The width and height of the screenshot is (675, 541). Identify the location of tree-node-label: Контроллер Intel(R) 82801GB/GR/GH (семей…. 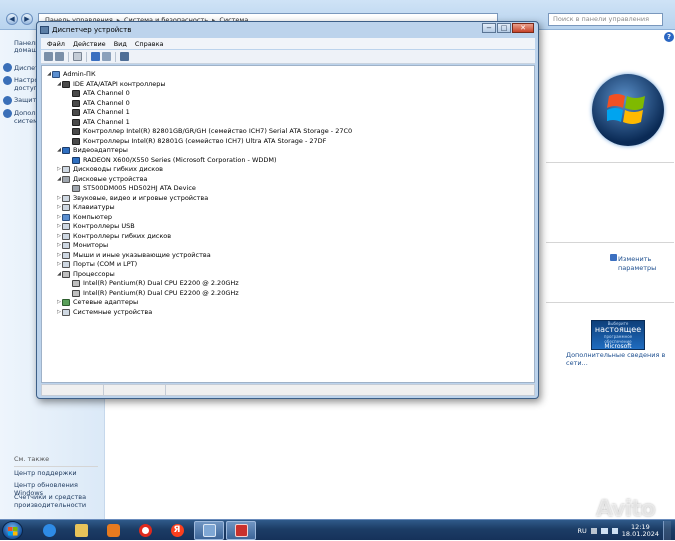
(217, 131).